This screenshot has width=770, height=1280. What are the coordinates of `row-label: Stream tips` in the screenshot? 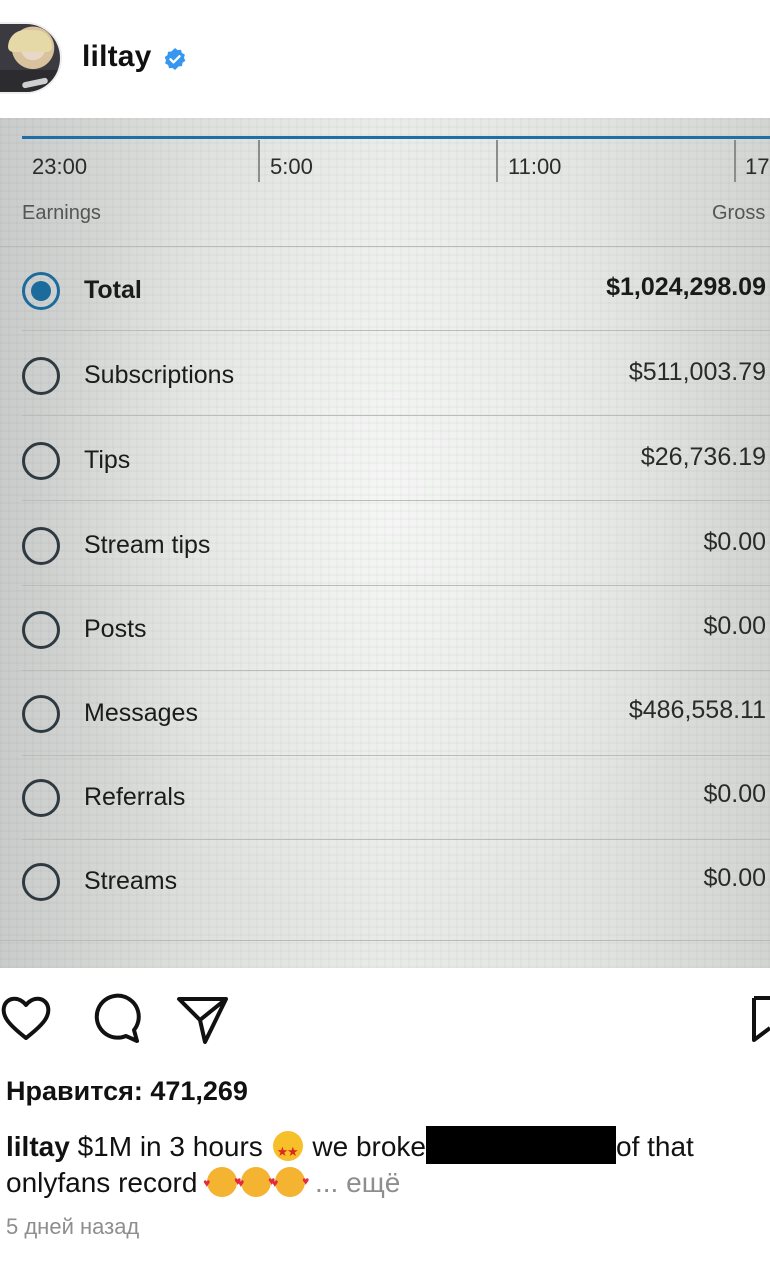 It's located at (147, 545).